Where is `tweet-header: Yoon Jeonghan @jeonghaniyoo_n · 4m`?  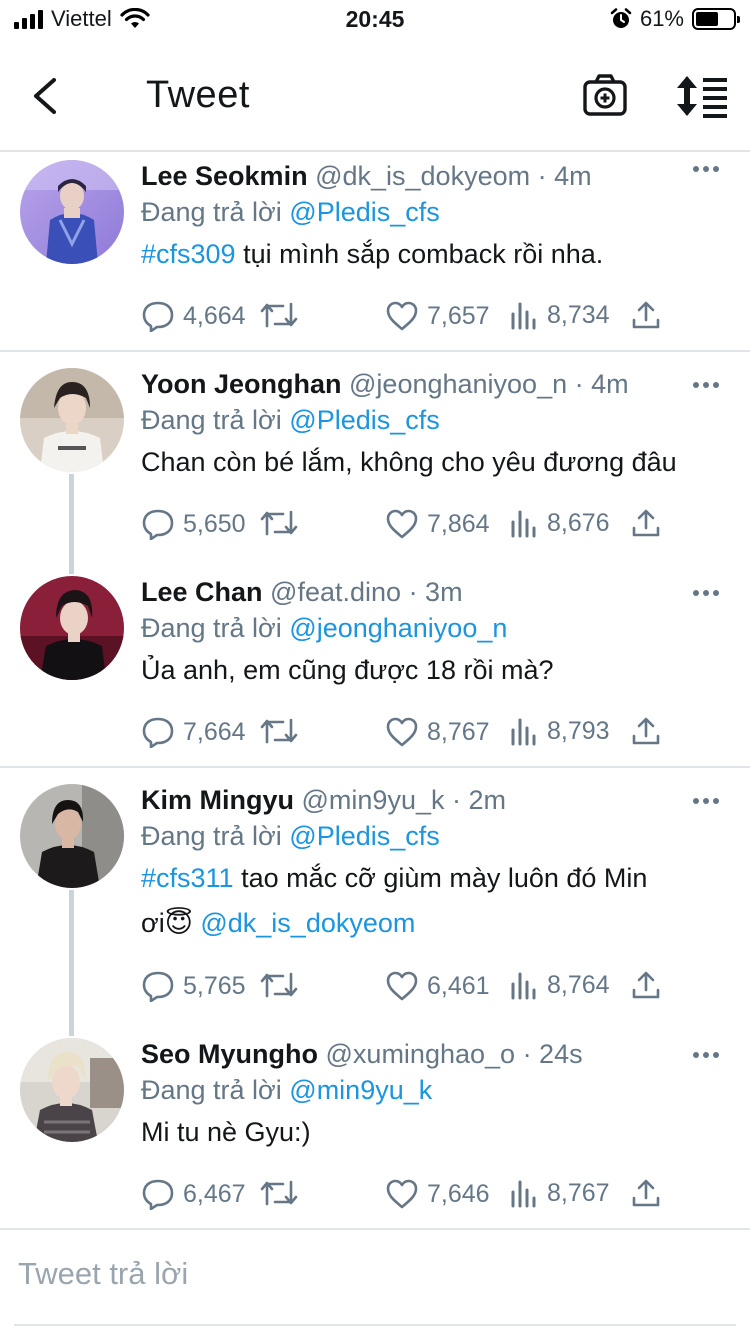 tweet-header: Yoon Jeonghan @jeonghaniyoo_n · 4m is located at coordinates (438, 384).